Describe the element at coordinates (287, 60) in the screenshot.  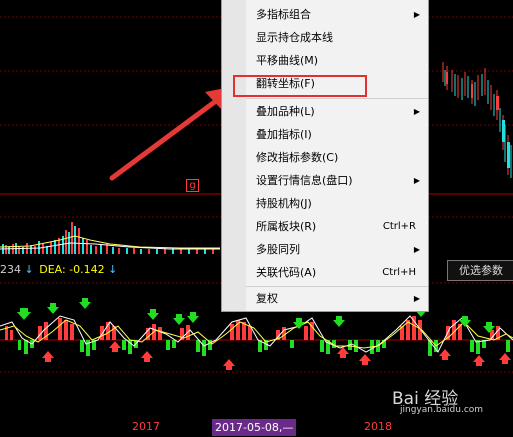
I see `menu-item-label: 平移曲线(M)` at that location.